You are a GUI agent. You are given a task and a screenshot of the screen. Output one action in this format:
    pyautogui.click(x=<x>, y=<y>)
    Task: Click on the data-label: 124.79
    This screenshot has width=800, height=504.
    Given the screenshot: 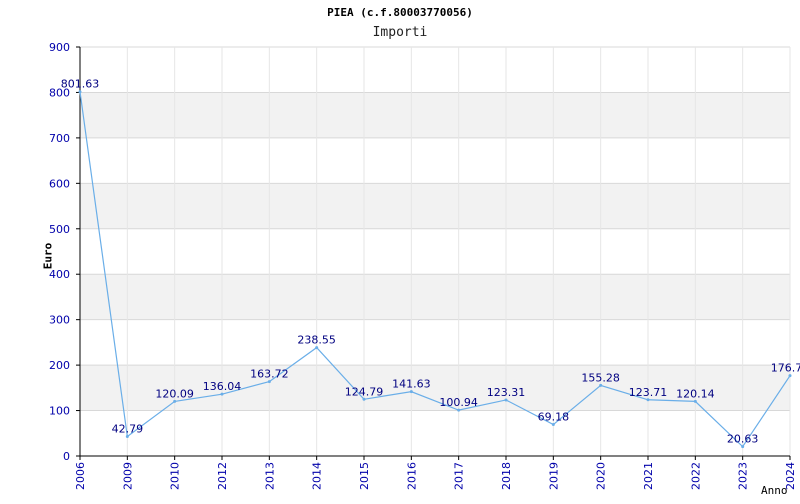 What is the action you would take?
    pyautogui.click(x=364, y=391)
    